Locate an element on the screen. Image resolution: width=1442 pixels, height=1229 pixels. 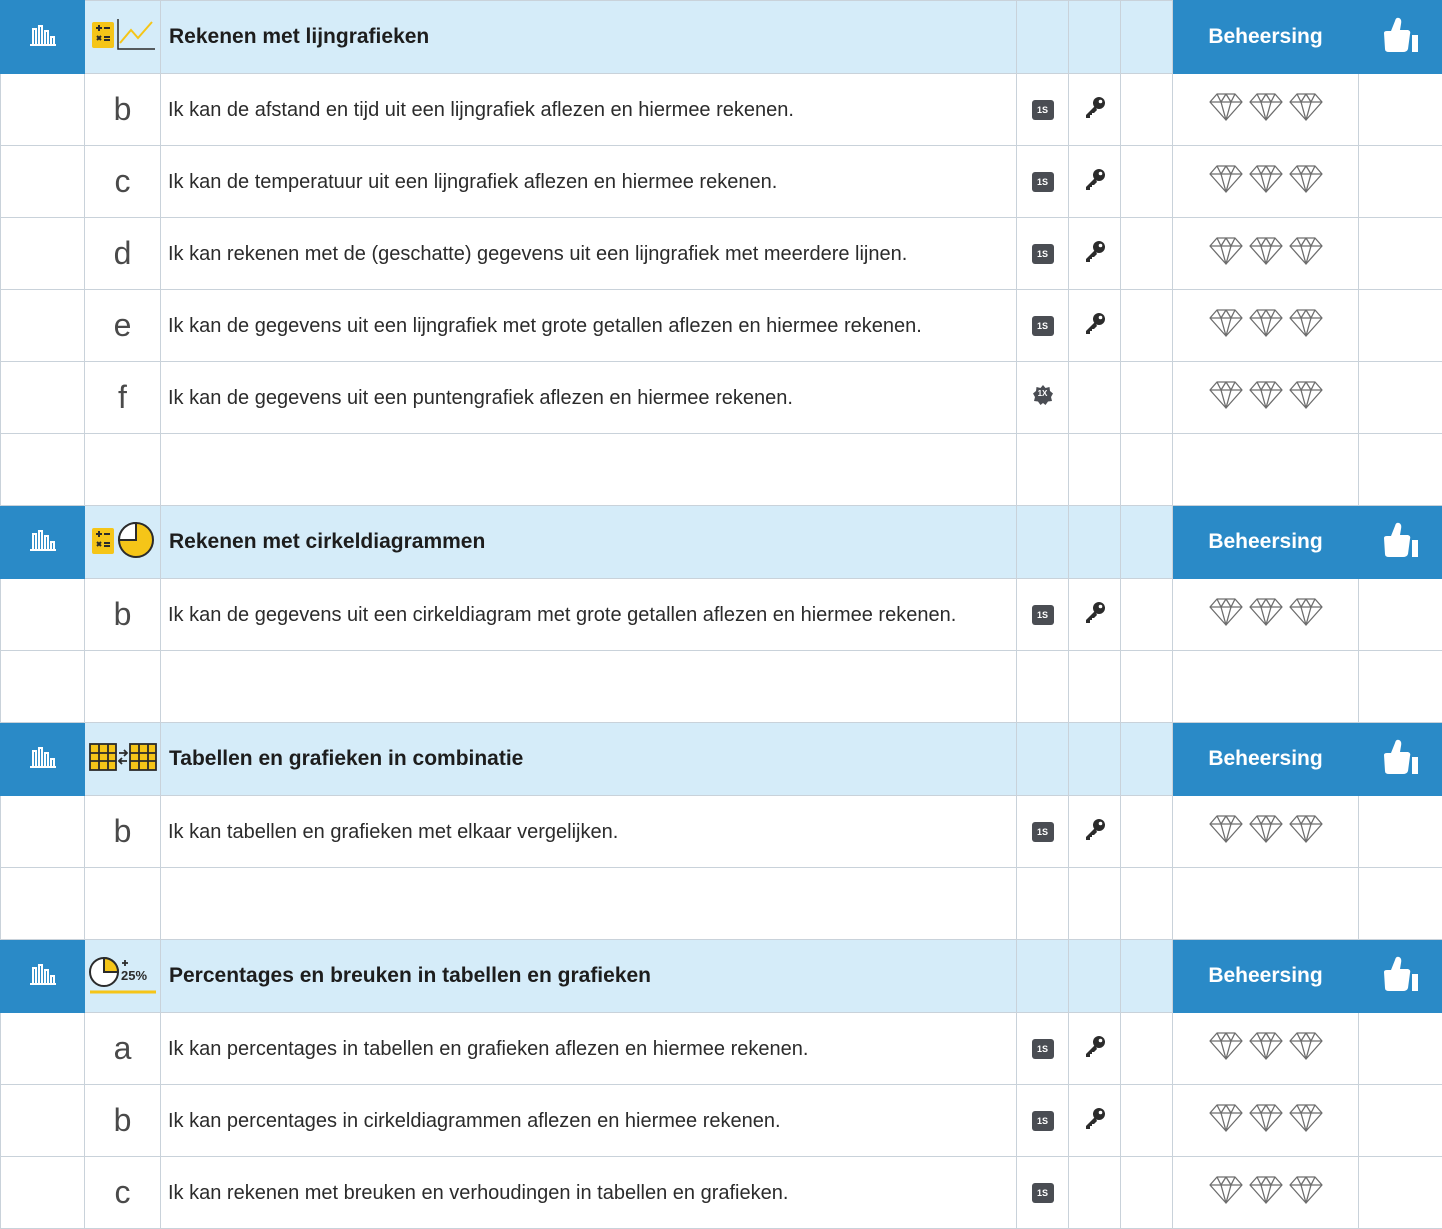
goal-letter: b is located at coordinates (123, 832).